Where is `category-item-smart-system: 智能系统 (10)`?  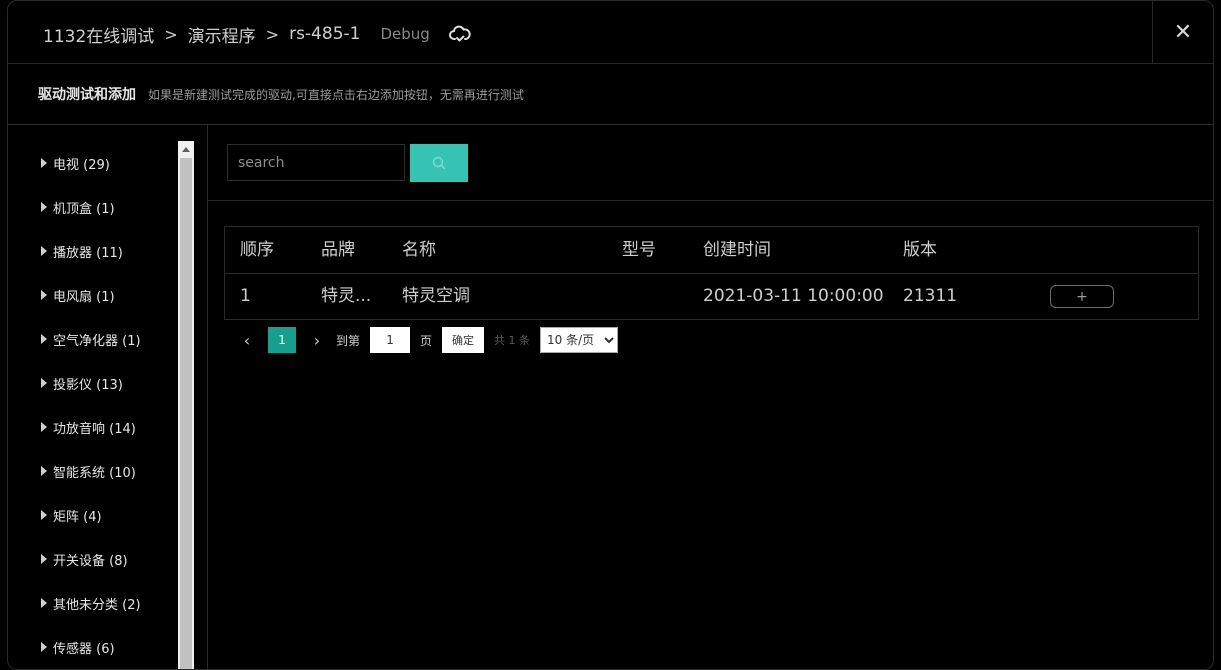 category-item-smart-system: 智能系统 (10) is located at coordinates (91, 471).